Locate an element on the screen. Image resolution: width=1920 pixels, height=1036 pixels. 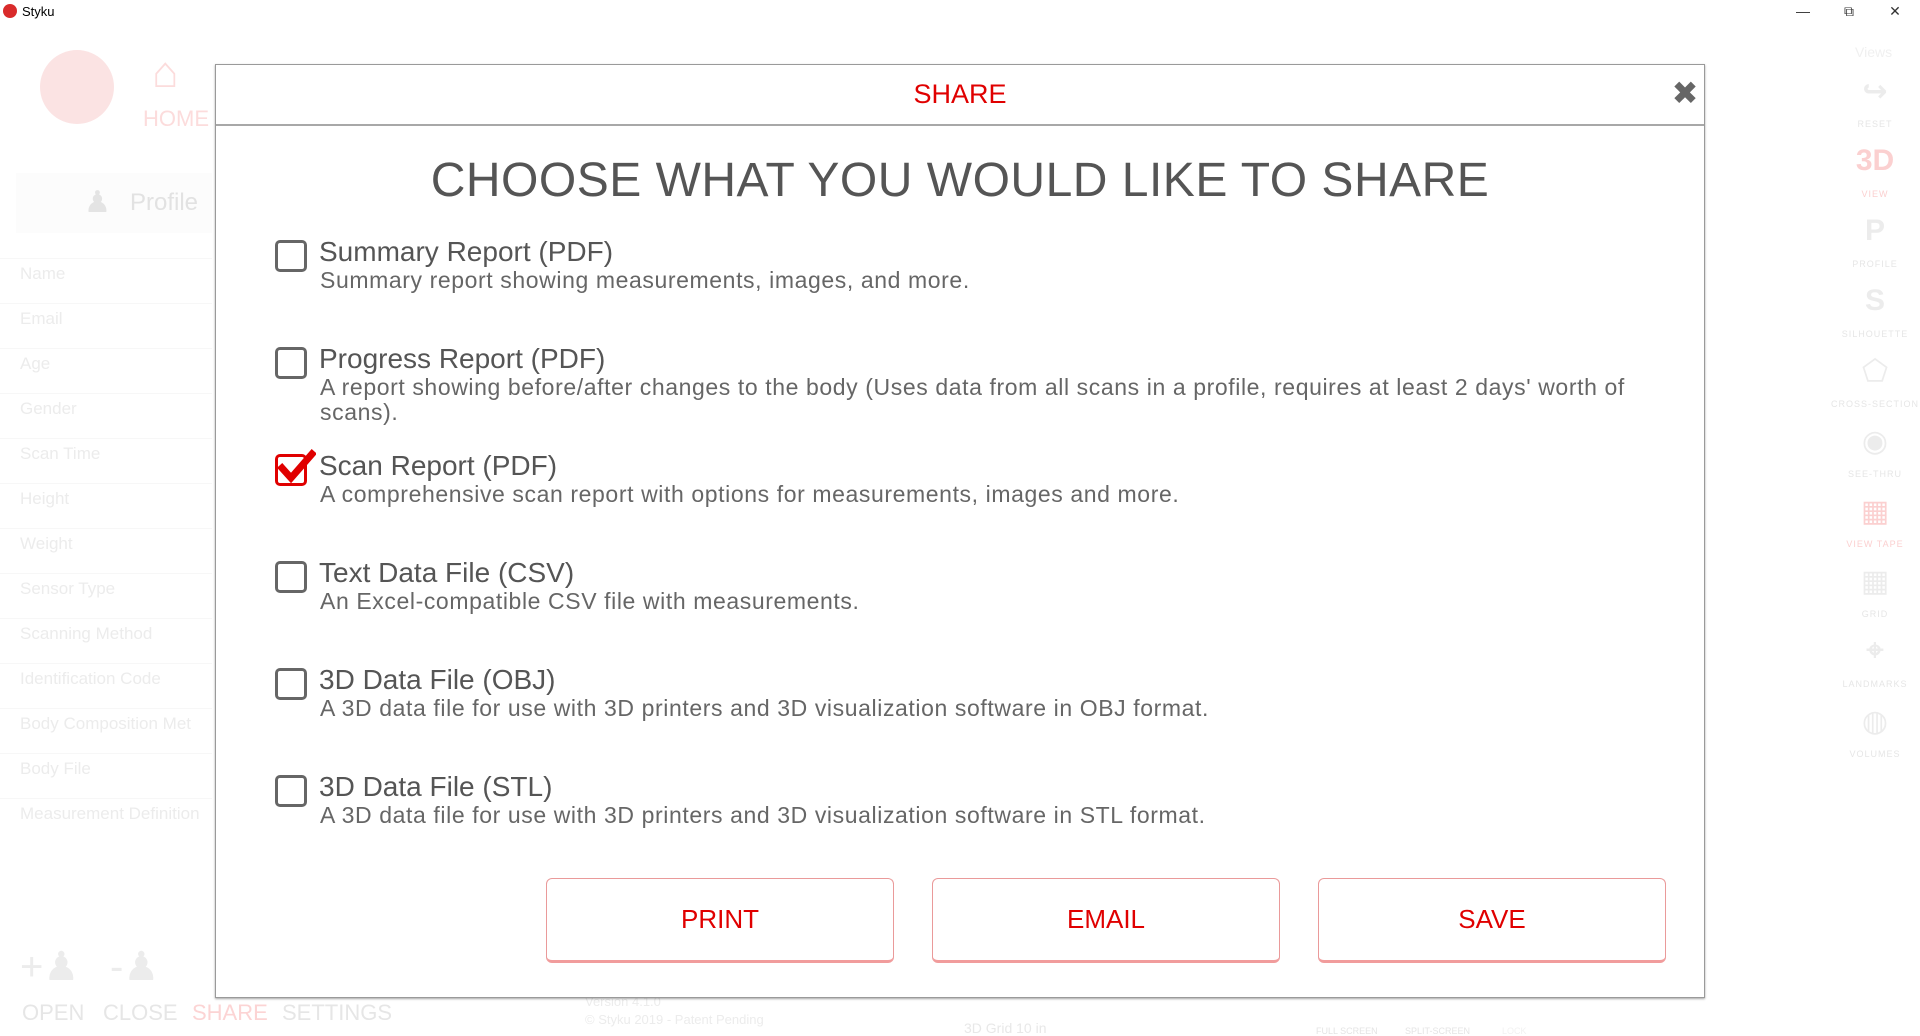
view-label: LANDMARKS is located at coordinates (1875, 684).